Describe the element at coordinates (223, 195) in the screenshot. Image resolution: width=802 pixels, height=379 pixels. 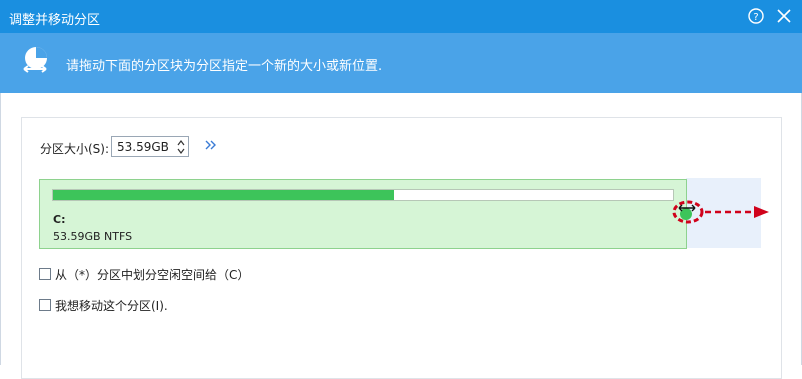
I see `usage-fill` at that location.